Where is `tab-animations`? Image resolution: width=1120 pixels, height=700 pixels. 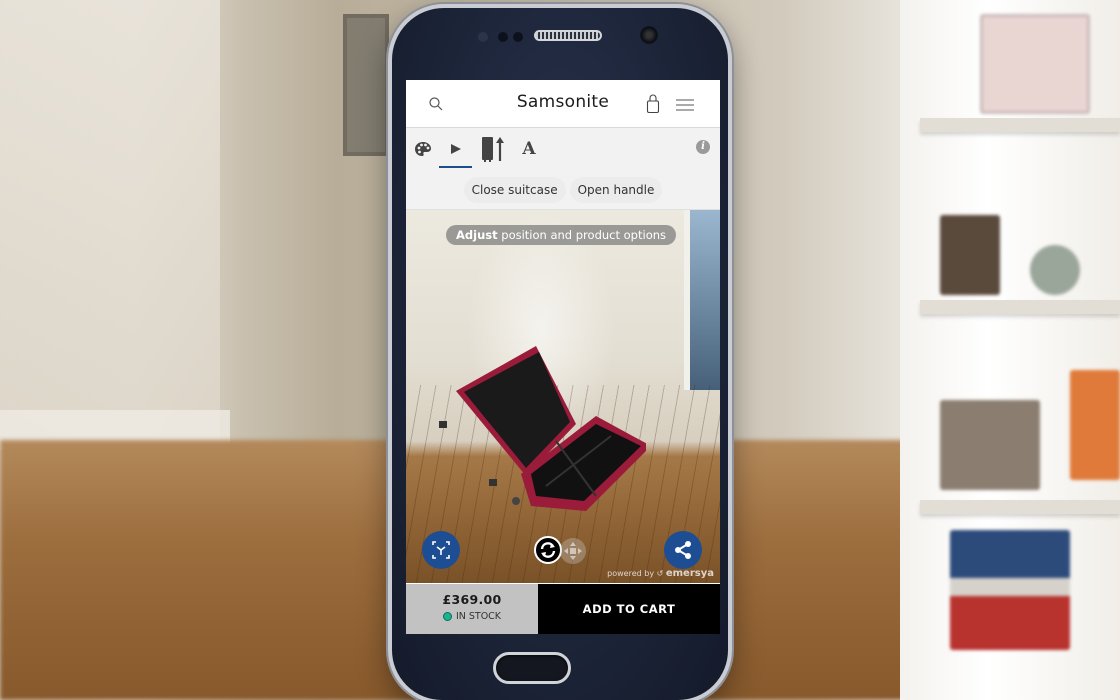 tab-animations is located at coordinates (455, 149).